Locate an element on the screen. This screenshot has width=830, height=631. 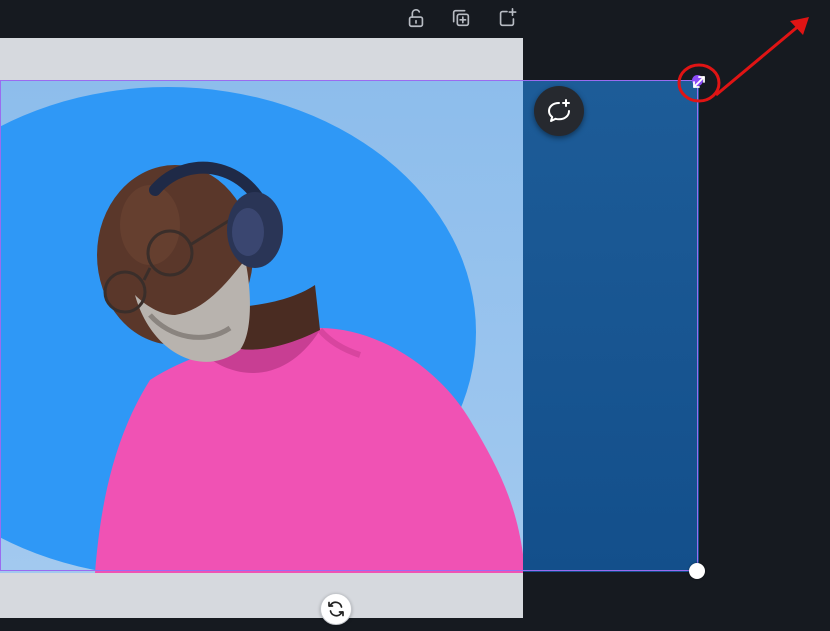
arrow-line is located at coordinates (758, 59).